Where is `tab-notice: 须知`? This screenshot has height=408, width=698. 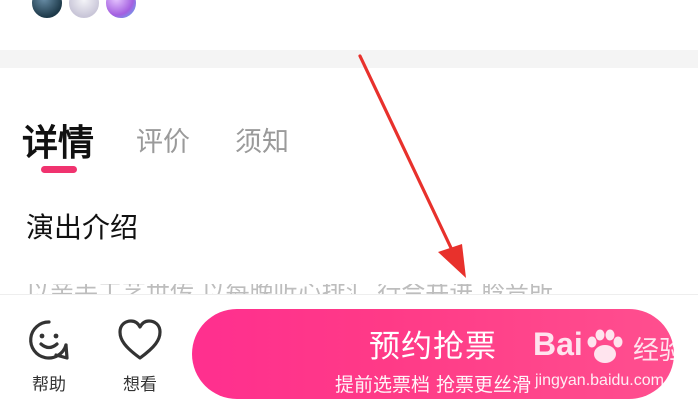
tab-notice: 须知 is located at coordinates (262, 139).